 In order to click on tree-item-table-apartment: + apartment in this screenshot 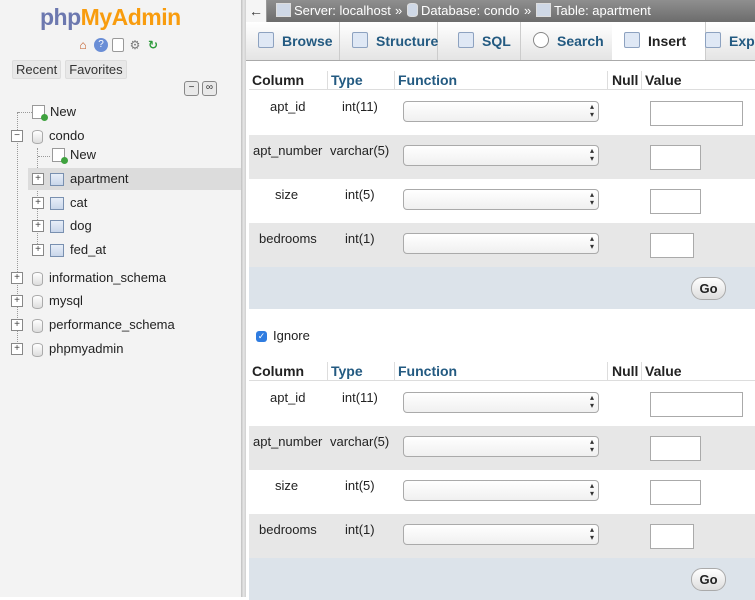, I will do `click(134, 179)`.